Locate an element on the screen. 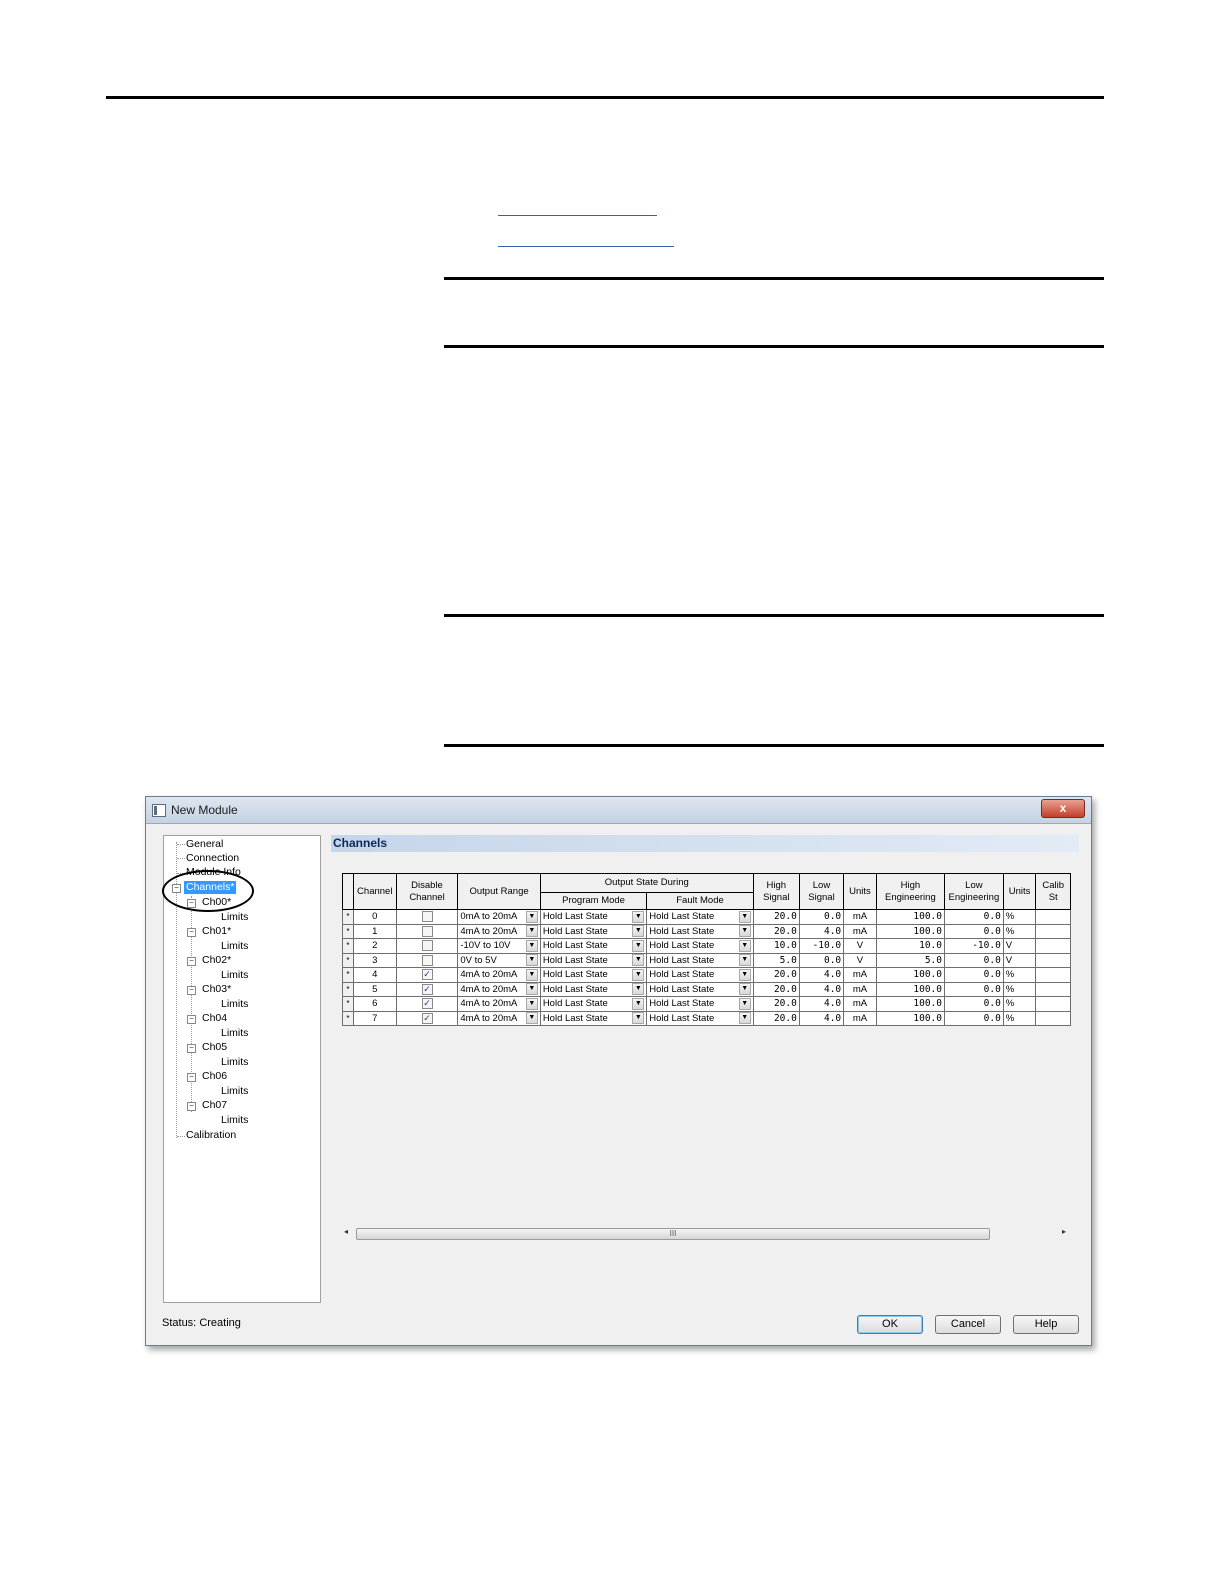 Image resolution: width=1224 pixels, height=1584 pixels. high-engineering-cell: 5.0 is located at coordinates (910, 960).